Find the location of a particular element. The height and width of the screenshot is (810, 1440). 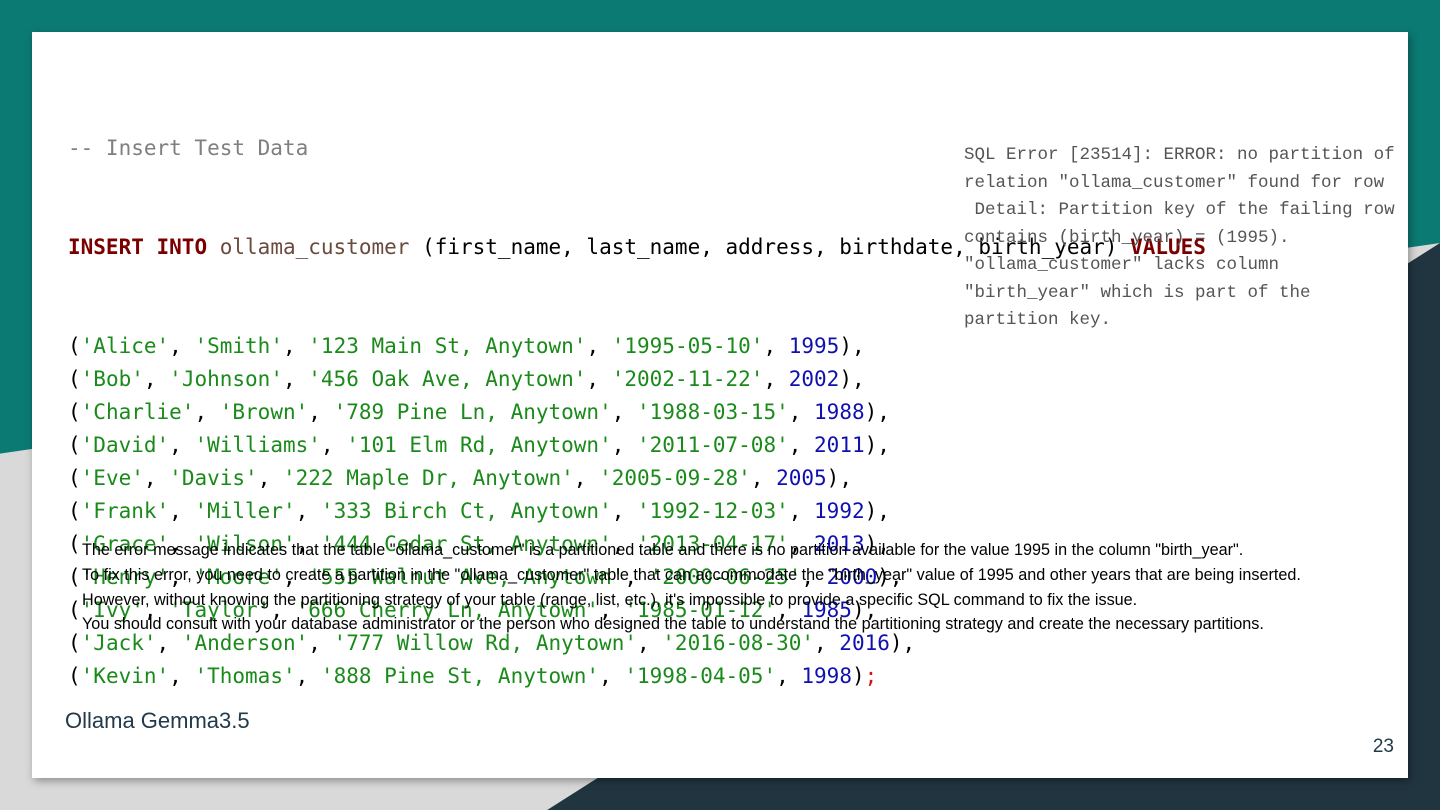

value-first-name: 'Frank' is located at coordinates (125, 511).